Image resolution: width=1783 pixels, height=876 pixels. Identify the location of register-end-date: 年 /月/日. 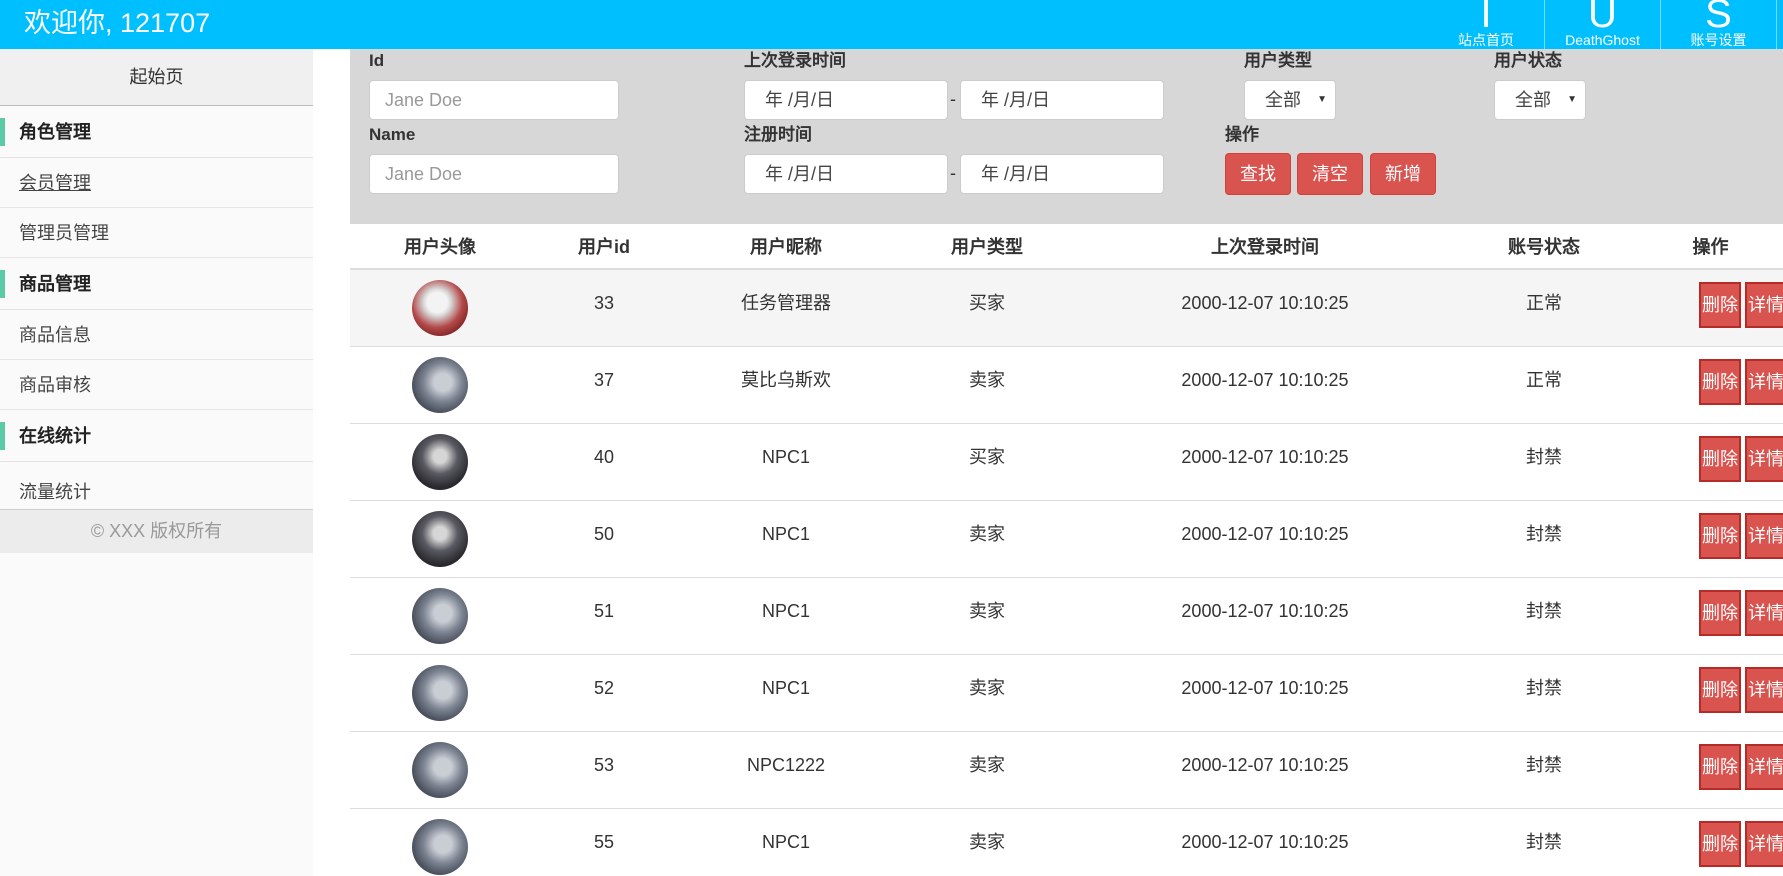
(1062, 174).